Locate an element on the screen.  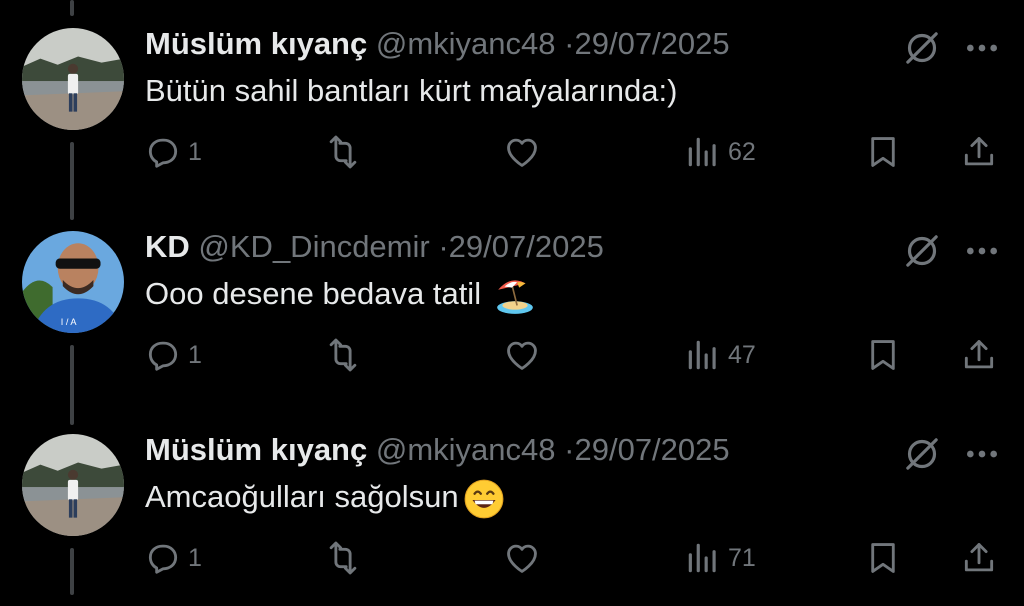
display-name: KD is located at coordinates (167, 246).